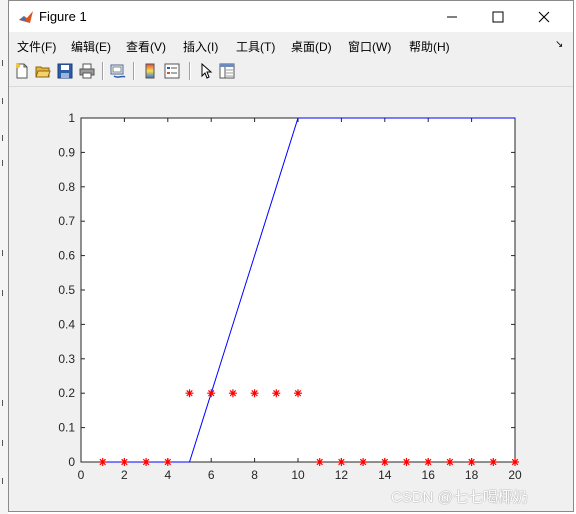 The image size is (576, 514). I want to click on legend-icon, so click(172, 71).